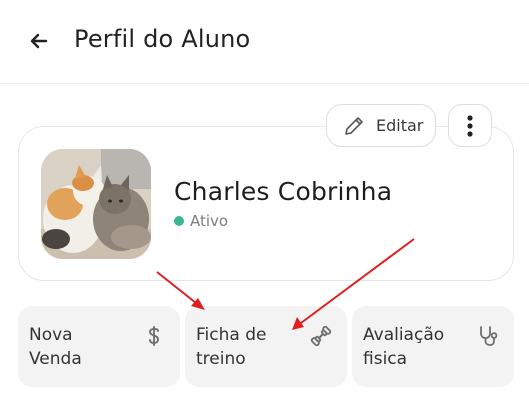 The height and width of the screenshot is (404, 529). What do you see at coordinates (283, 191) in the screenshot?
I see `student-name: Charles Cobrinha` at bounding box center [283, 191].